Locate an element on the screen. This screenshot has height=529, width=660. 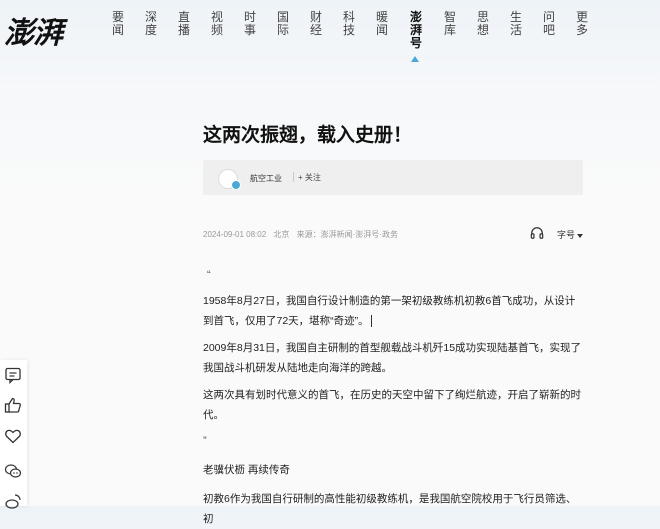
nav-item-shendu: 深度 is located at coordinates (151, 24).